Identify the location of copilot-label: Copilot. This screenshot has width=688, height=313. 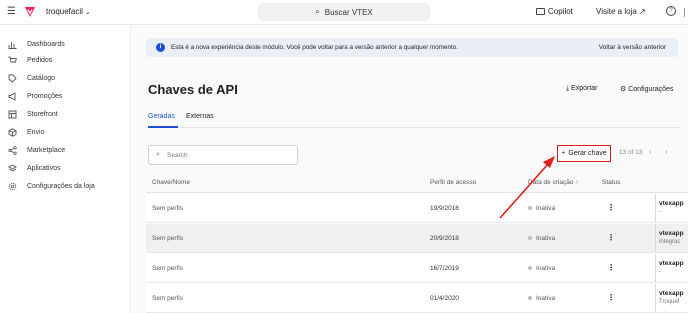
(560, 11).